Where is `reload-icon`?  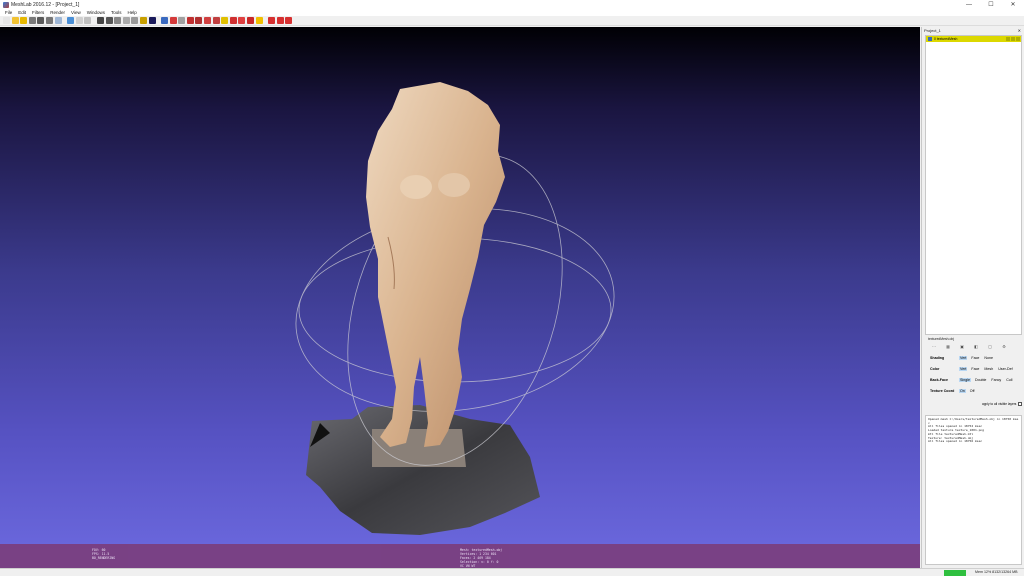
reload-icon is located at coordinates (32, 20).